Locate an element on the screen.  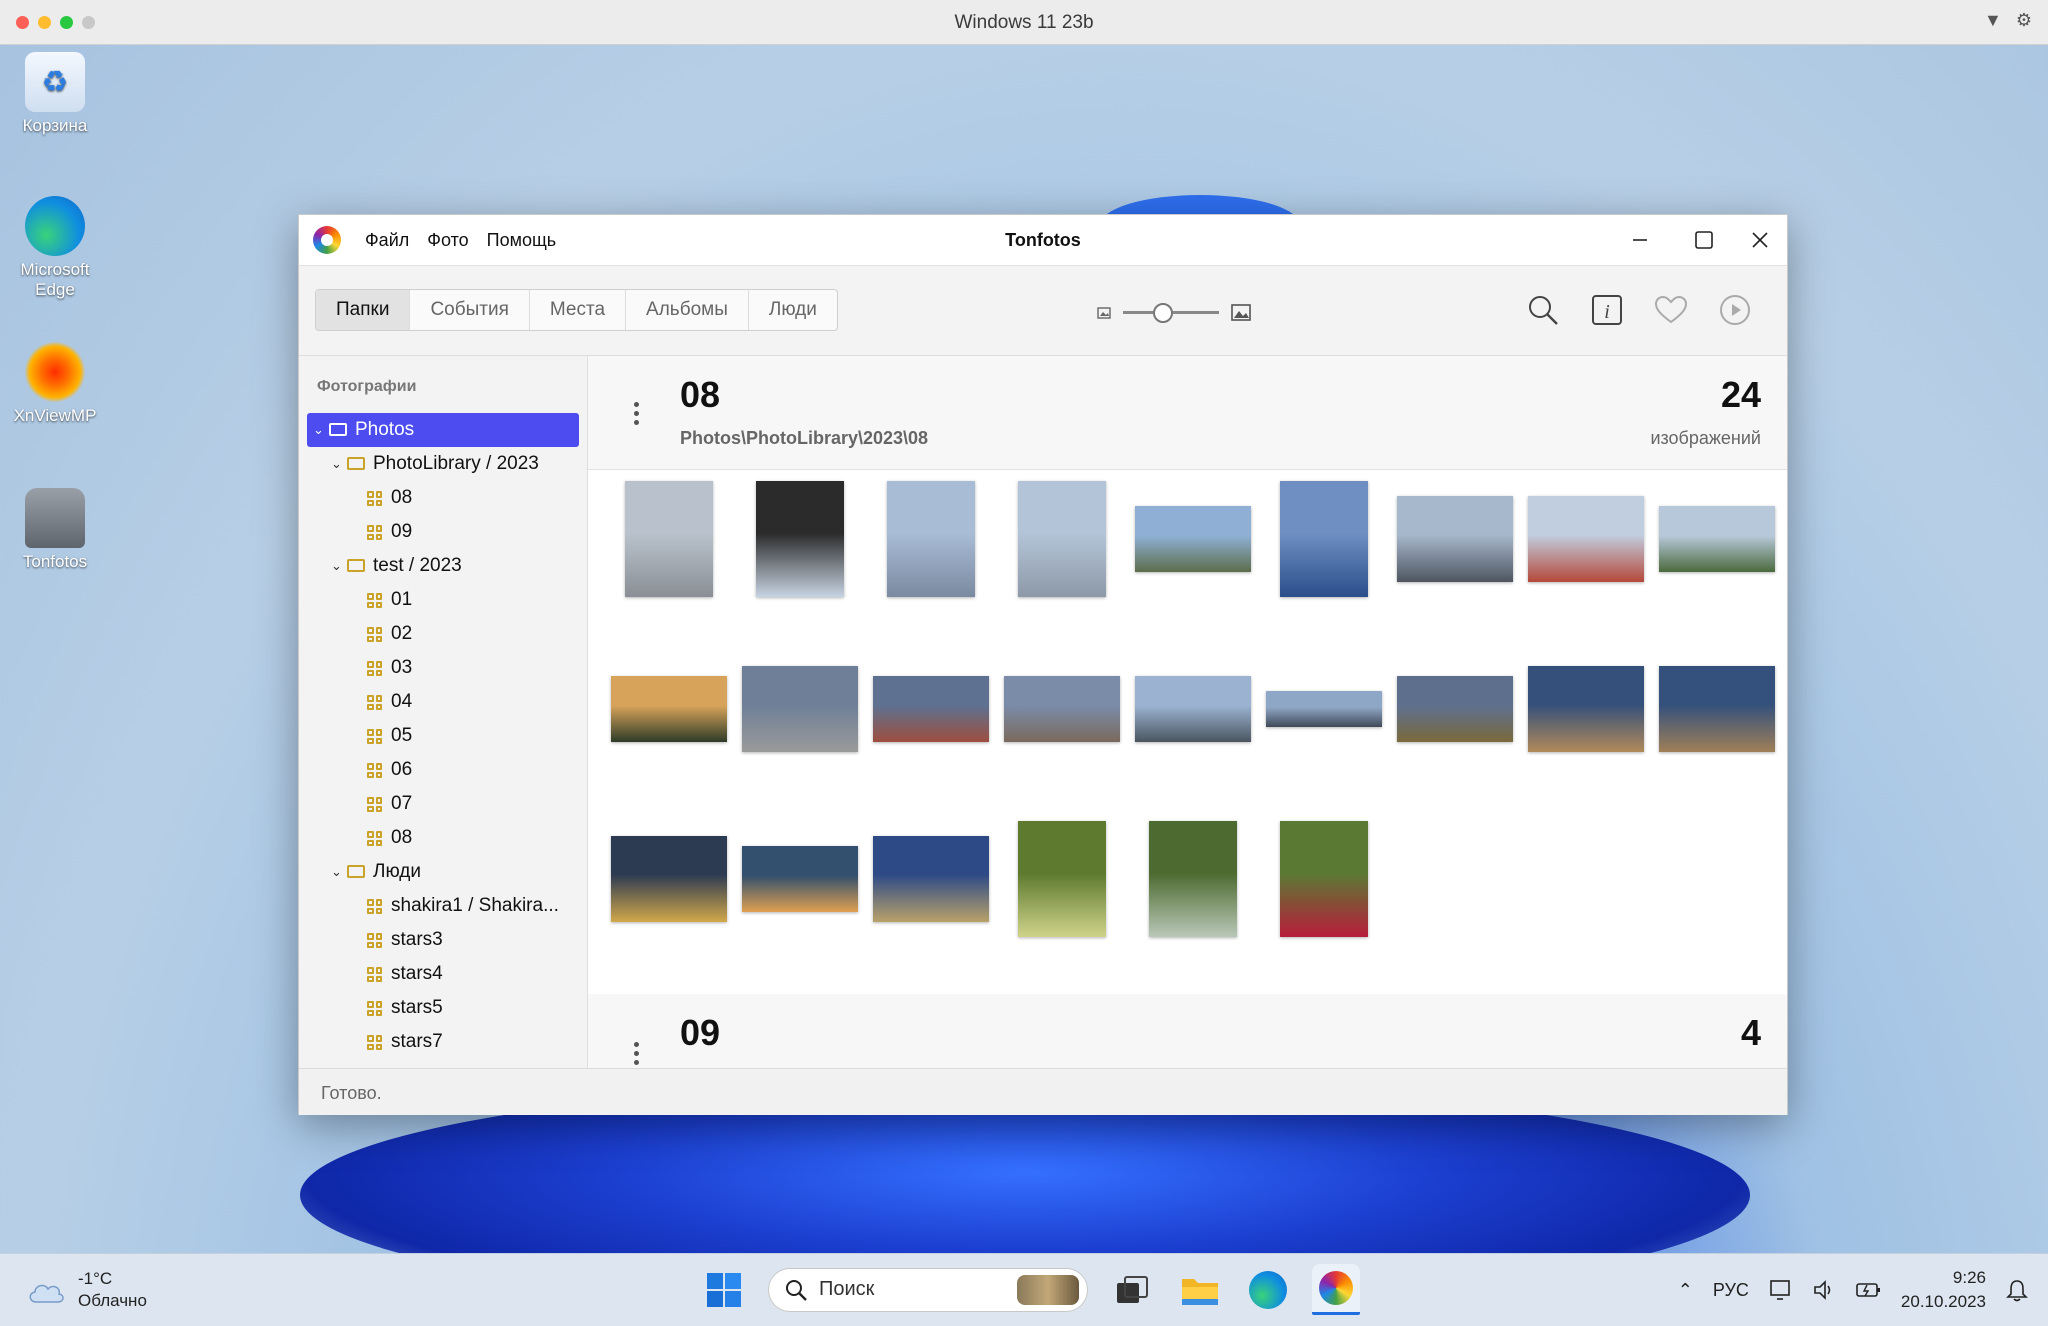
sidebar-item: 03 is located at coordinates (443, 668).